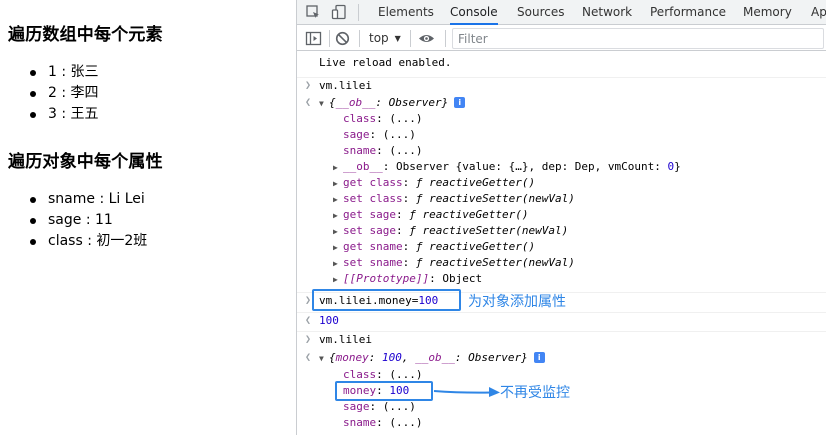  I want to click on accessor-row: ▶ set class: ƒ reactiveSetter(newVal), so click(561, 199).